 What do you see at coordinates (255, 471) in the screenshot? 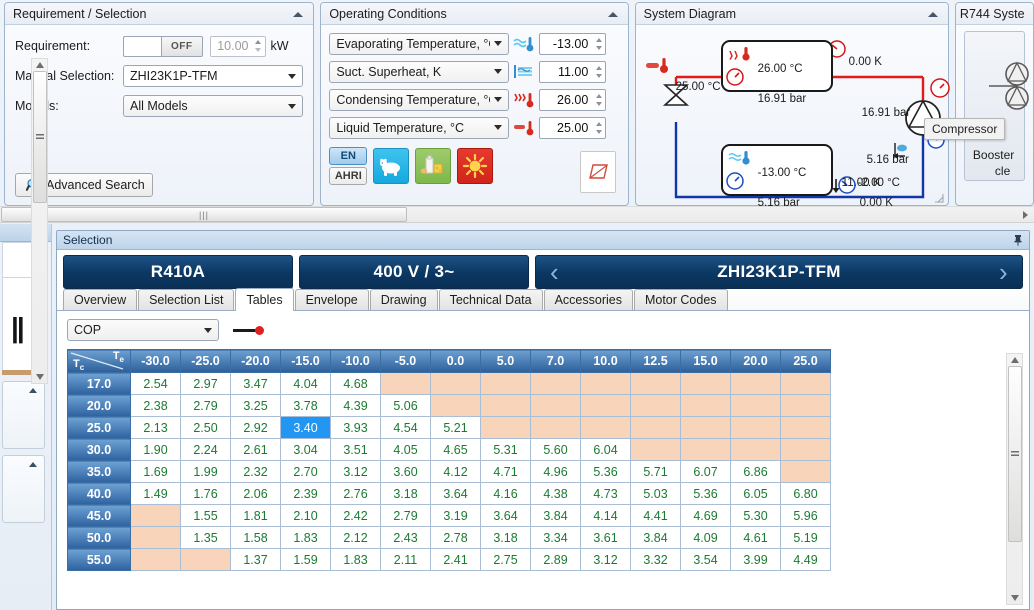
I see `table-cell: 2.32` at bounding box center [255, 471].